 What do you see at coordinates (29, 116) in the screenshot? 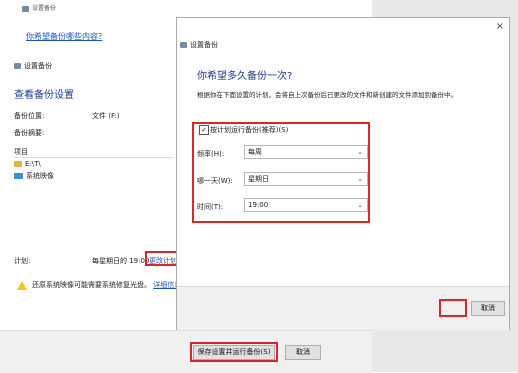
I see `location-label: 备份位置:` at bounding box center [29, 116].